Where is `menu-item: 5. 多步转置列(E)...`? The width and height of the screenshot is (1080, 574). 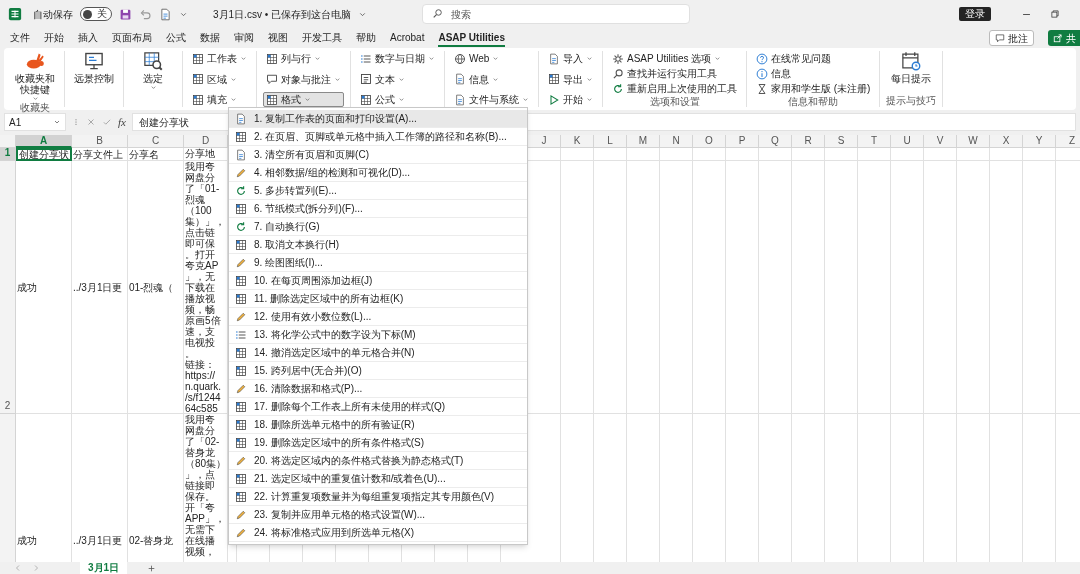 menu-item: 5. 多步转置列(E)... is located at coordinates (378, 191).